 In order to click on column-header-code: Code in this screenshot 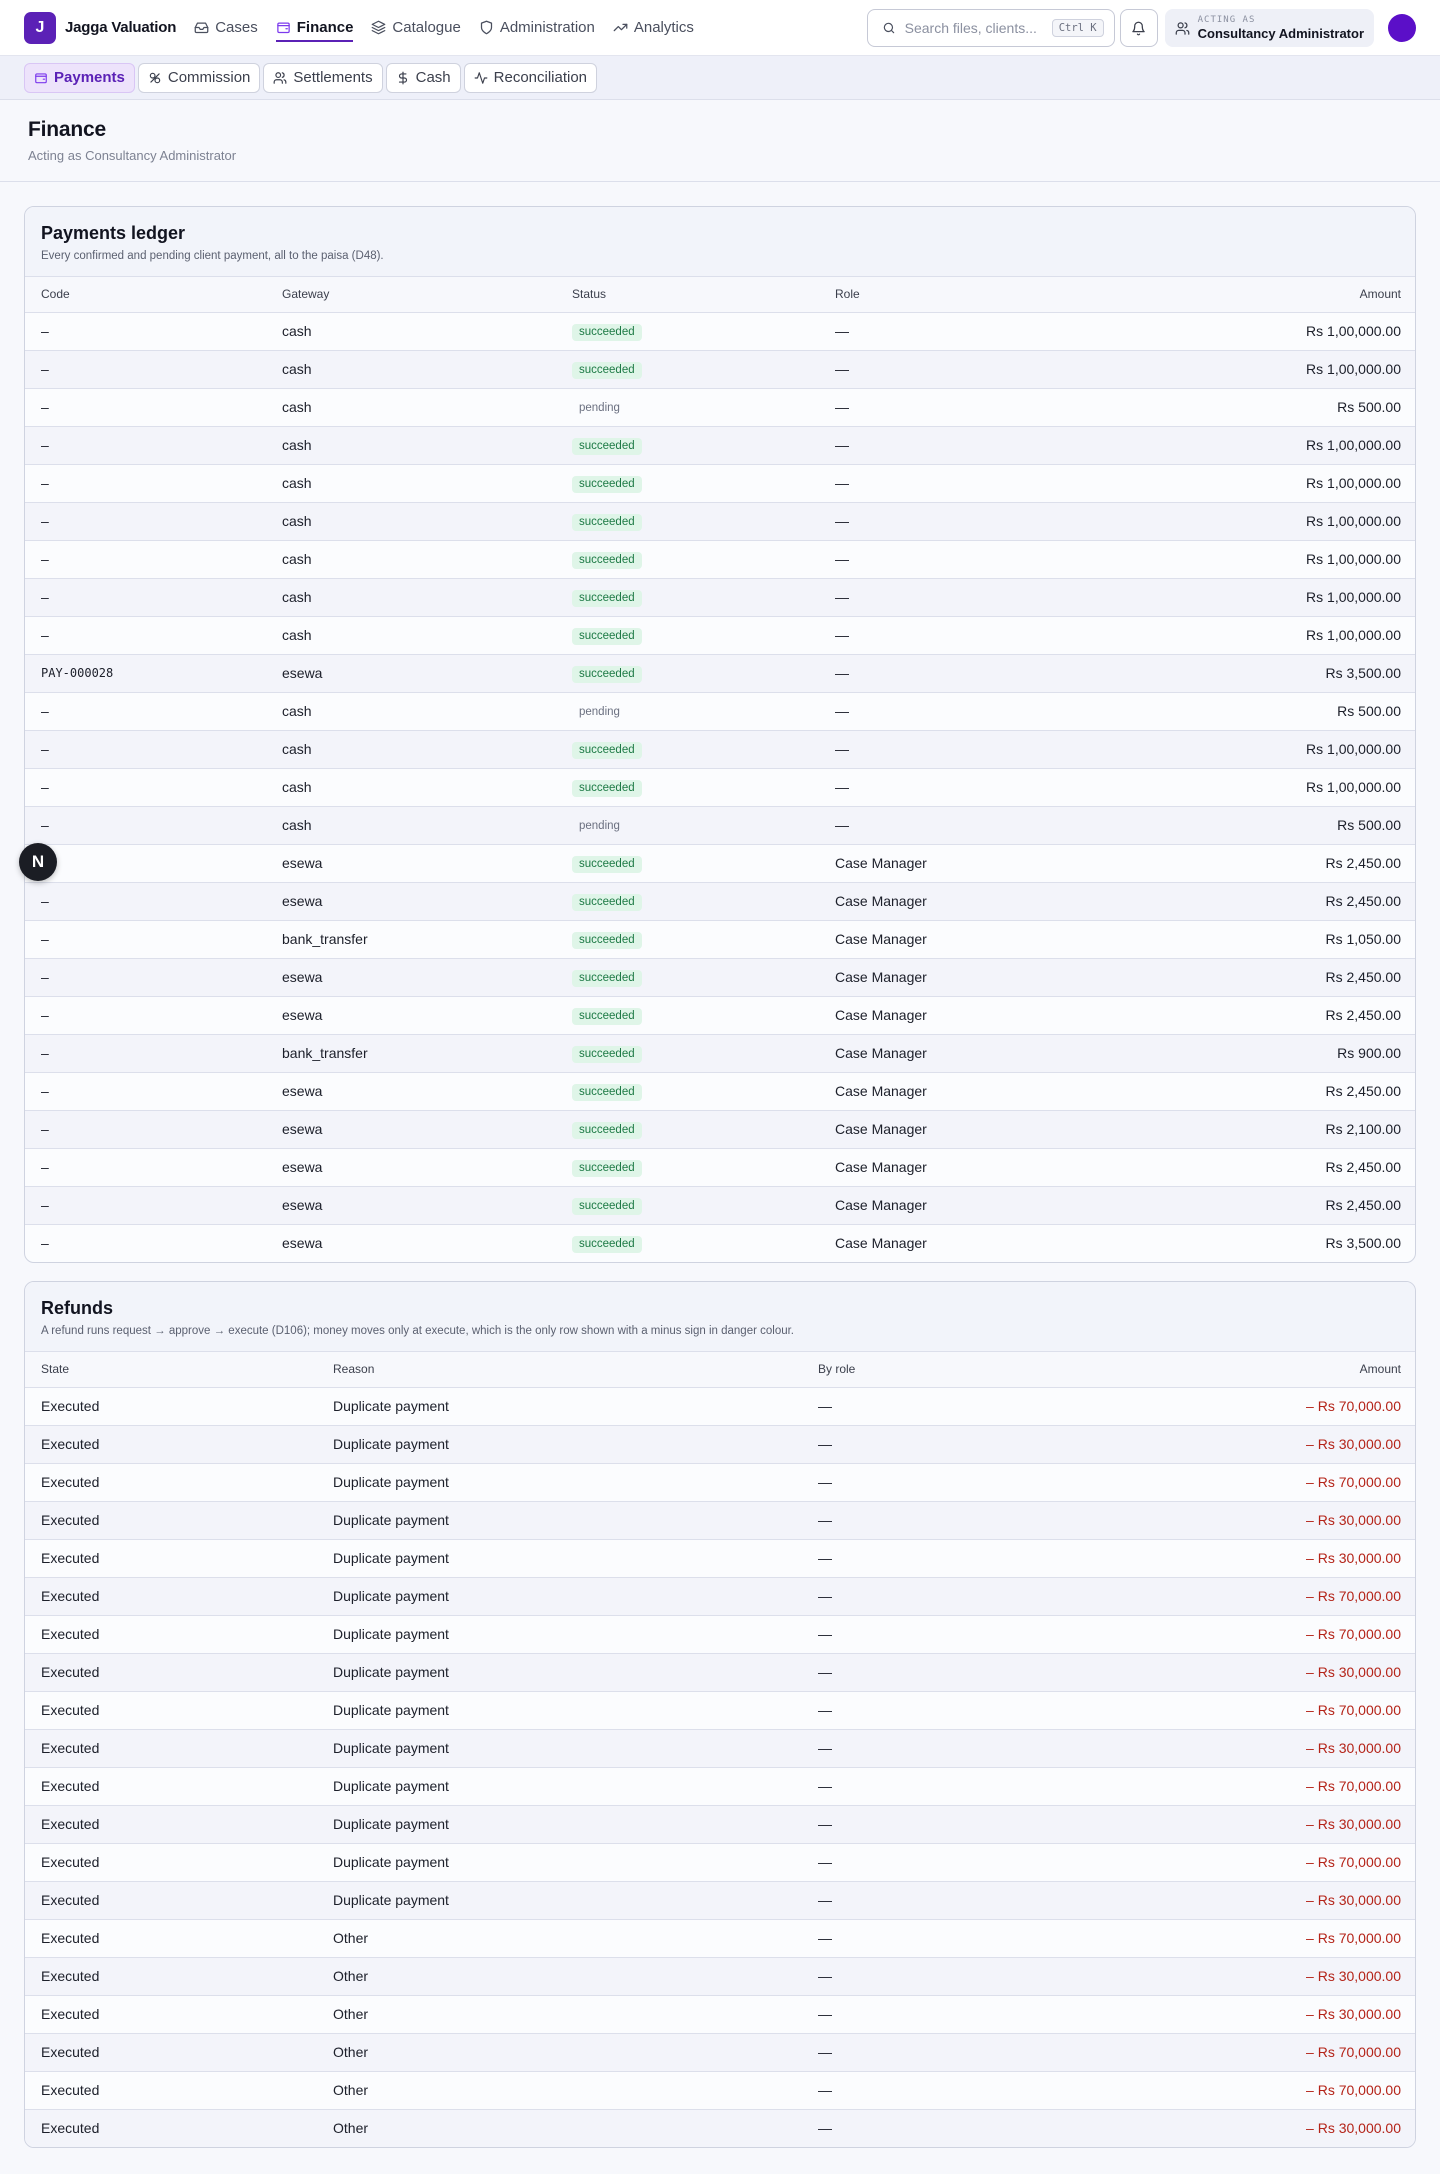, I will do `click(145, 295)`.